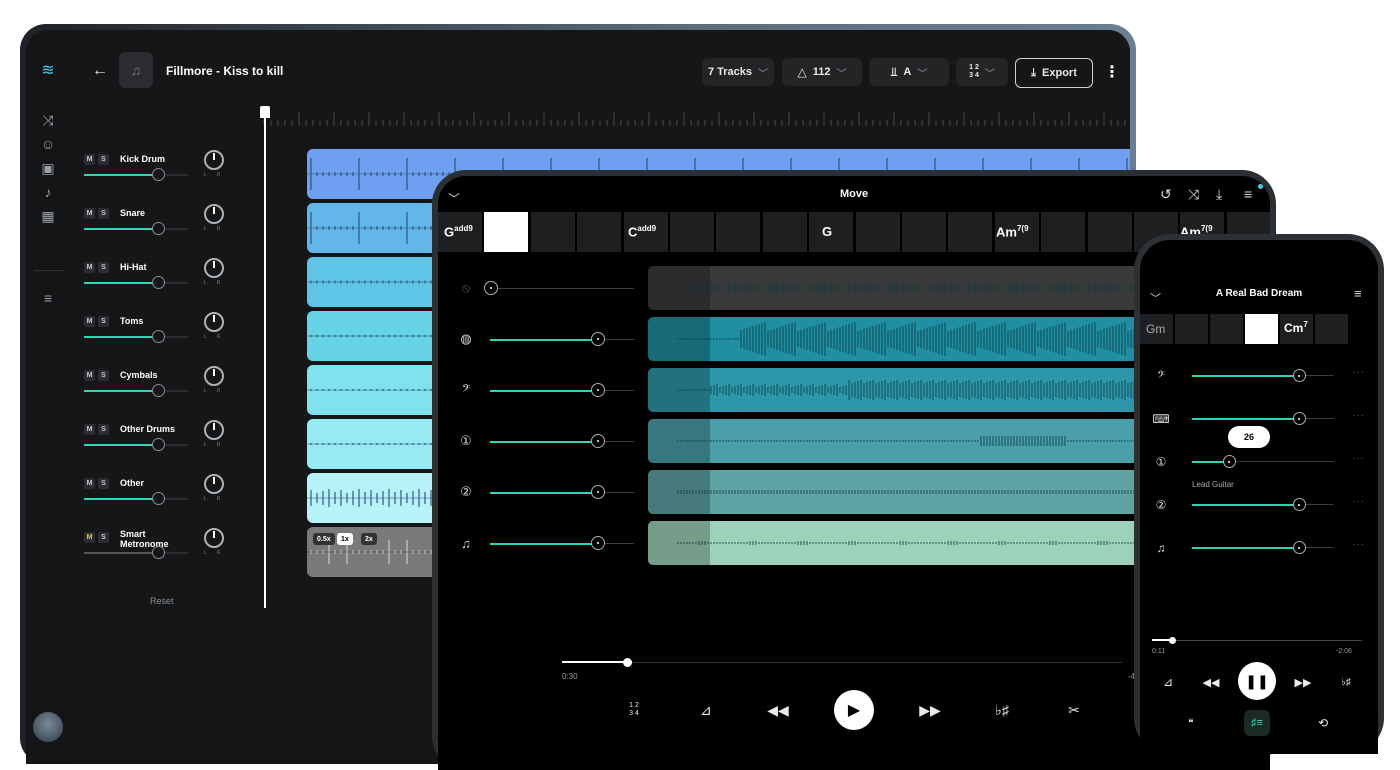 This screenshot has height=770, width=1400. I want to click on tempo-dropdown: △ 112 ﹀, so click(822, 72).